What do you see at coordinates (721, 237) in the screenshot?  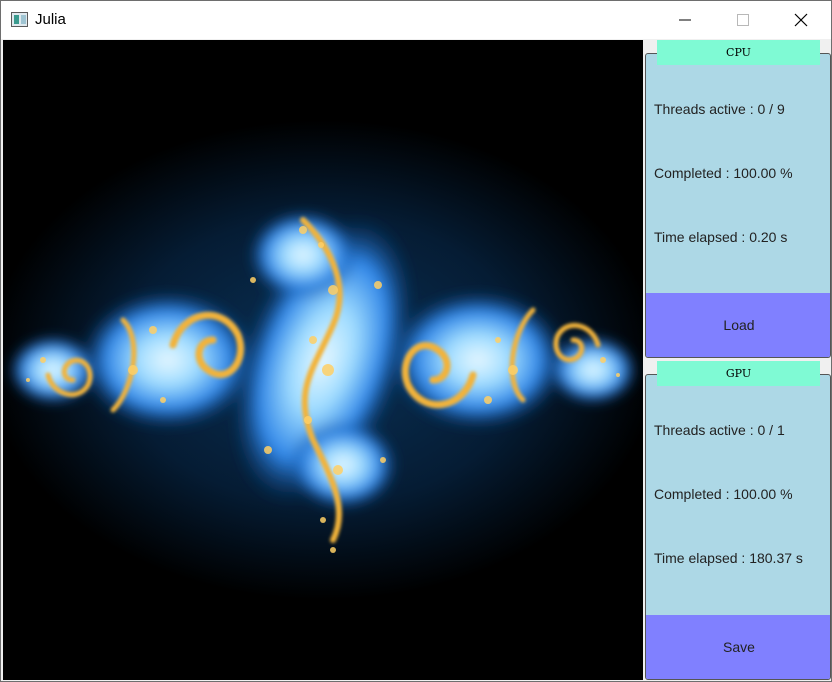 I see `cpu-time-elapsed: Time elapsed : 0.20 s` at bounding box center [721, 237].